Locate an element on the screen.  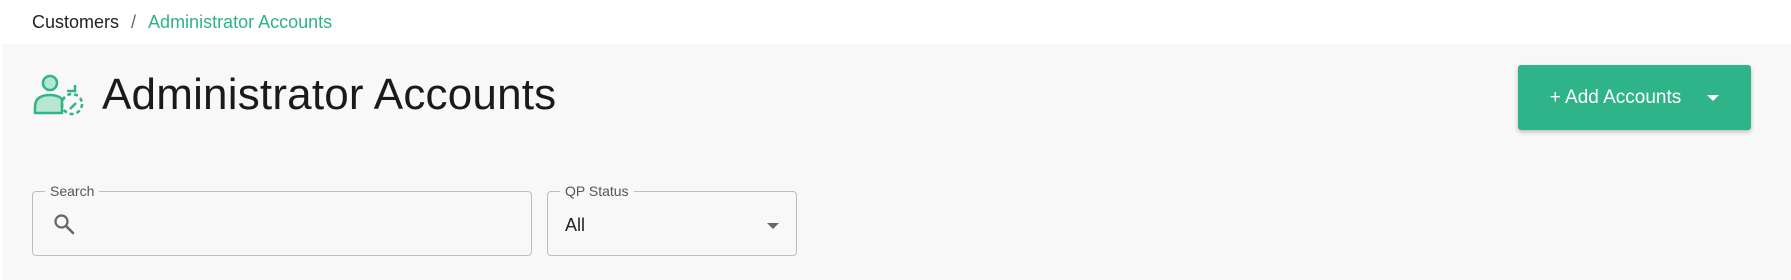
search-input is located at coordinates (301, 225).